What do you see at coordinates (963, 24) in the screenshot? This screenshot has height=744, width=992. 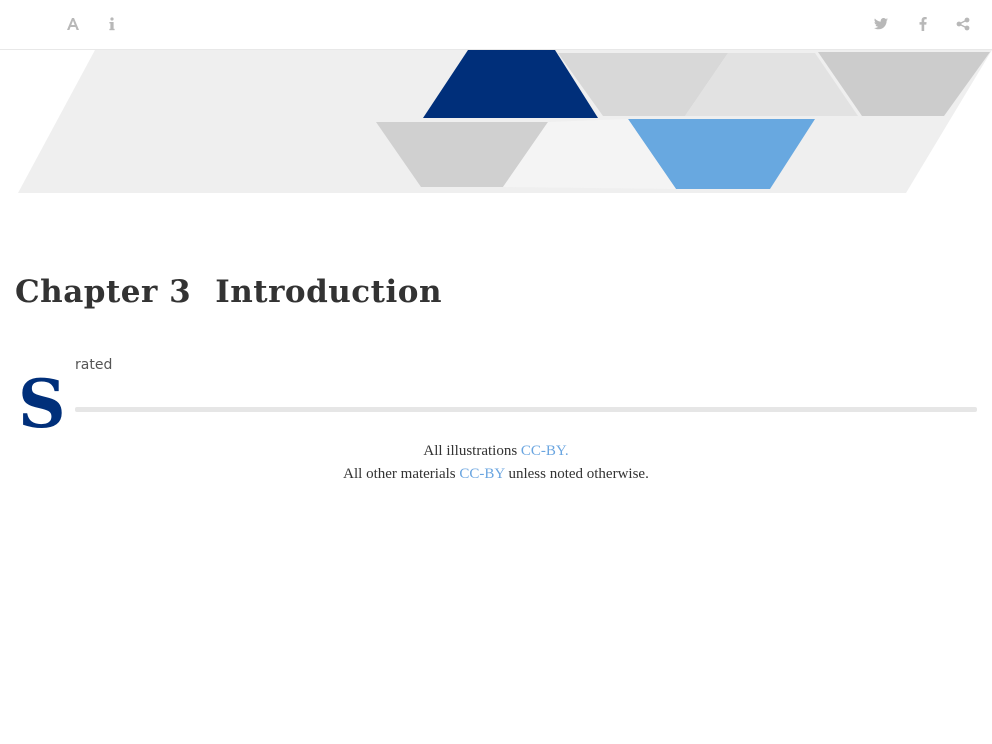 I see `share-icon` at bounding box center [963, 24].